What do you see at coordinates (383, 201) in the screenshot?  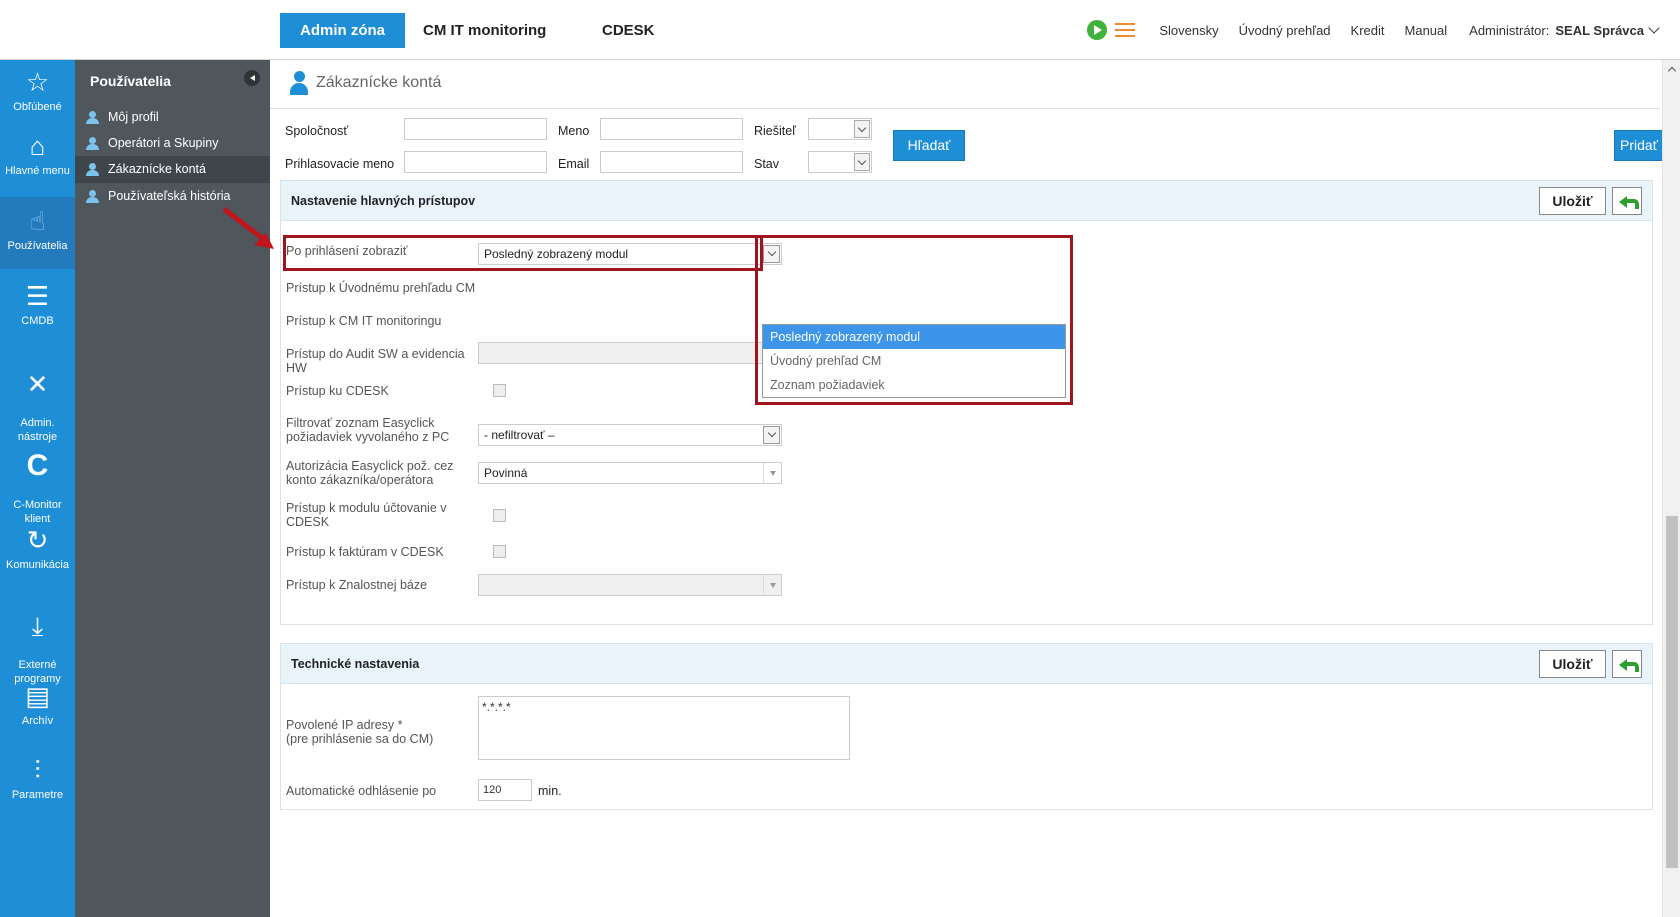 I see `panel-title: Nastavenie hlavných prístupov` at bounding box center [383, 201].